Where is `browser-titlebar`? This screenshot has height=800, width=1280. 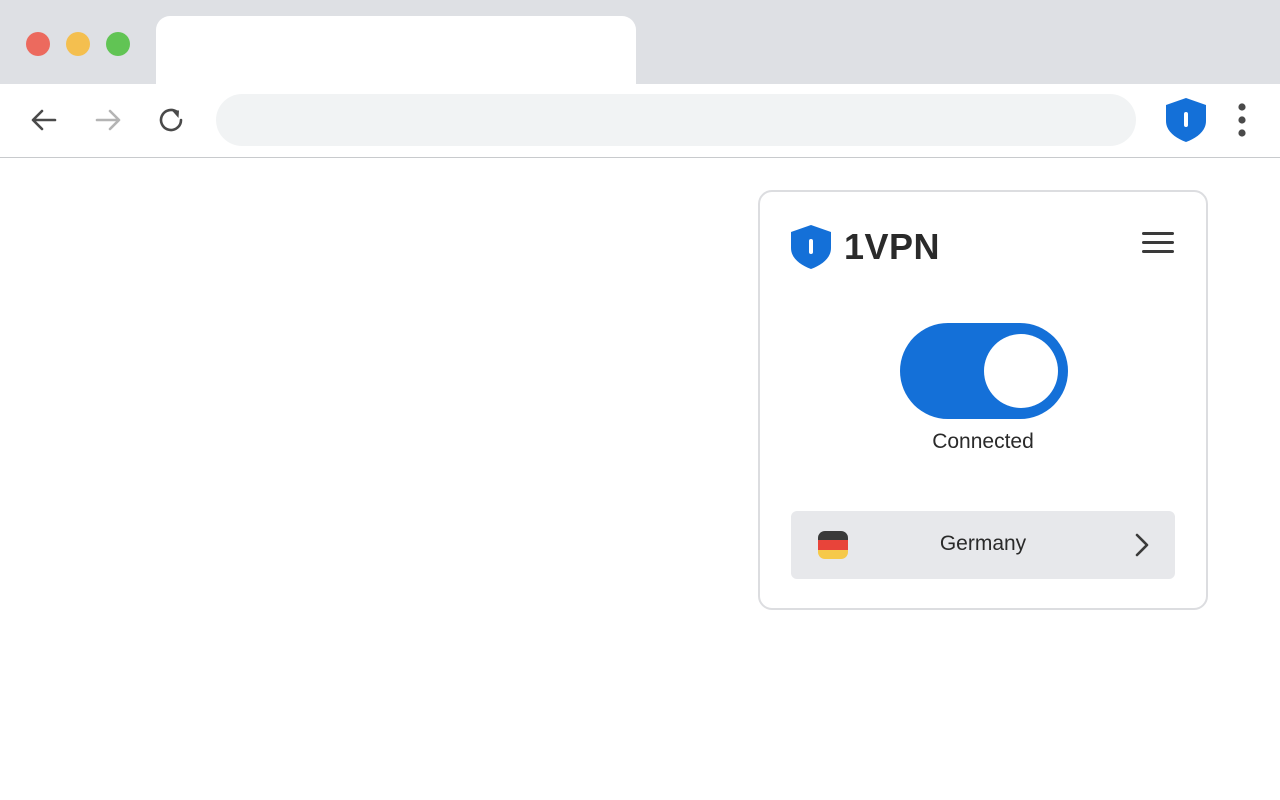
browser-titlebar is located at coordinates (640, 42).